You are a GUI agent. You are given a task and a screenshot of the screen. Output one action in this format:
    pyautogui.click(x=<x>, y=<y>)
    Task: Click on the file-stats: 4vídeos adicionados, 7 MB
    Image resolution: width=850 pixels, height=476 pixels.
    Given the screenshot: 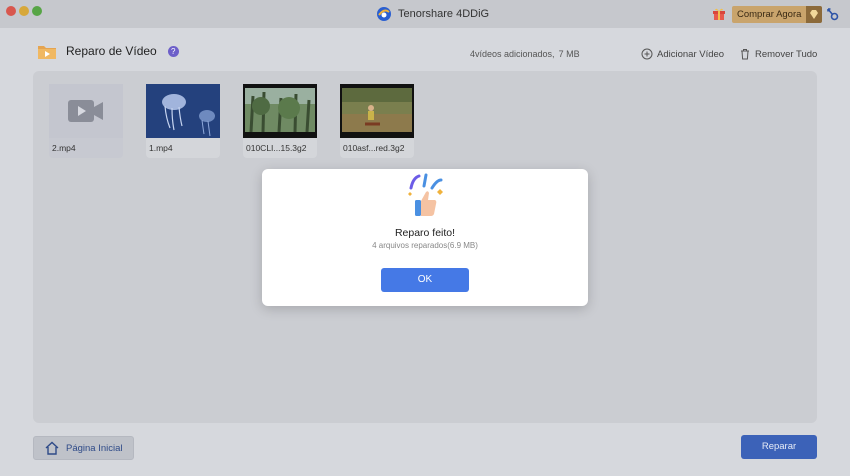 What is the action you would take?
    pyautogui.click(x=525, y=54)
    